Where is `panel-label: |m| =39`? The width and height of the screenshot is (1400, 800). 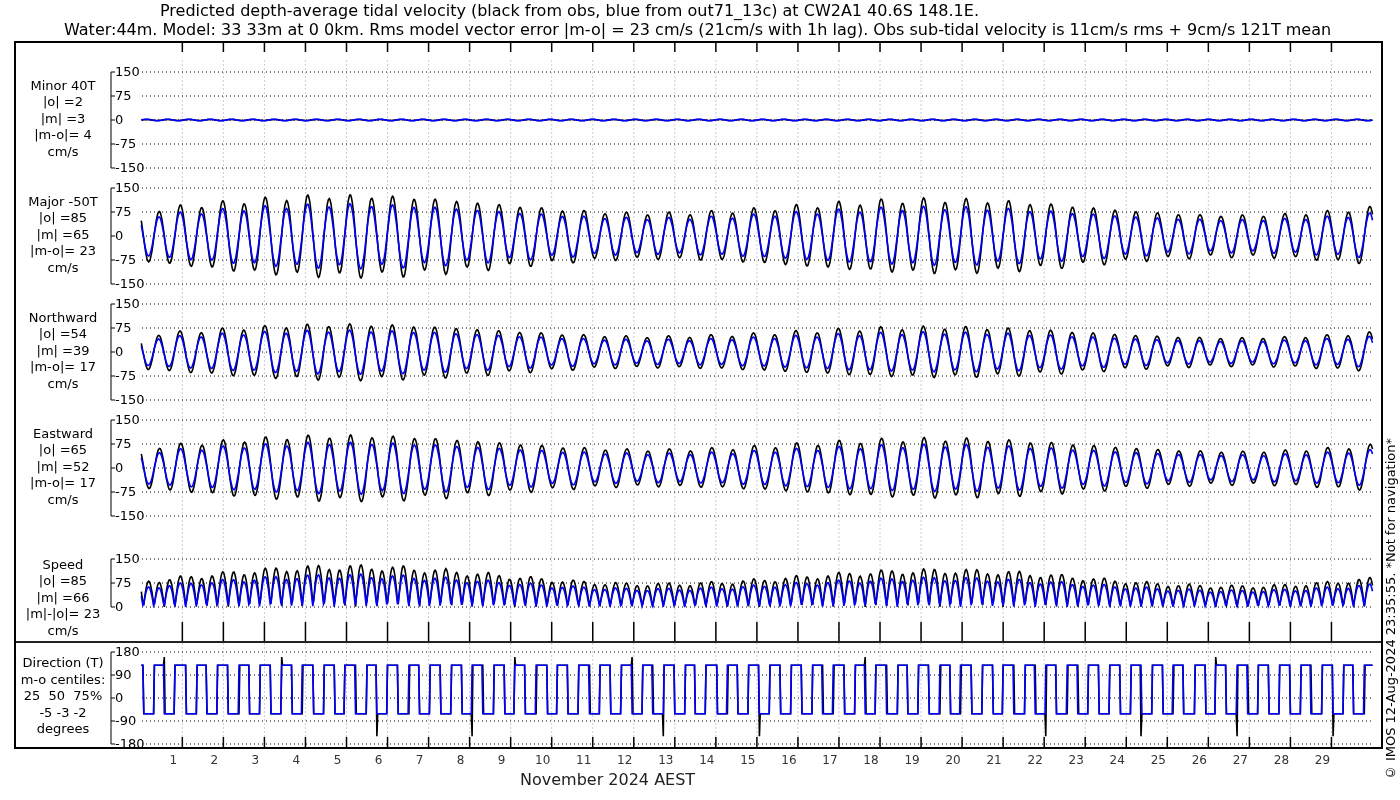 panel-label: |m| =39 is located at coordinates (63, 351).